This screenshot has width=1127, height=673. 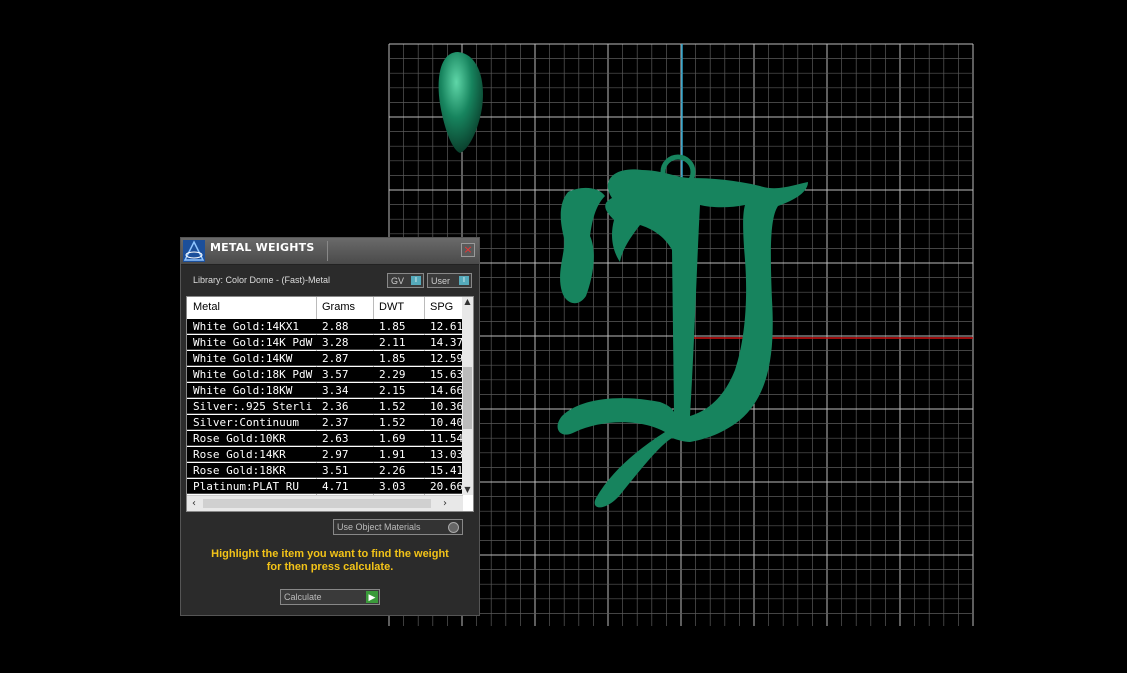 What do you see at coordinates (330, 597) in the screenshot?
I see `calculate-button: Calculate ▶` at bounding box center [330, 597].